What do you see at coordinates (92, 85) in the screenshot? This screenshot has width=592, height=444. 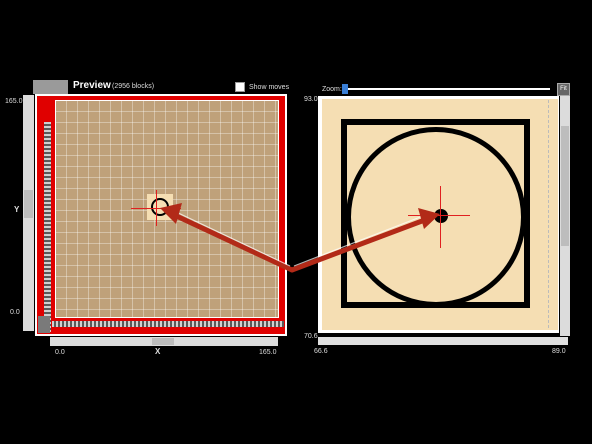 I see `preview-title: Preview` at bounding box center [92, 85].